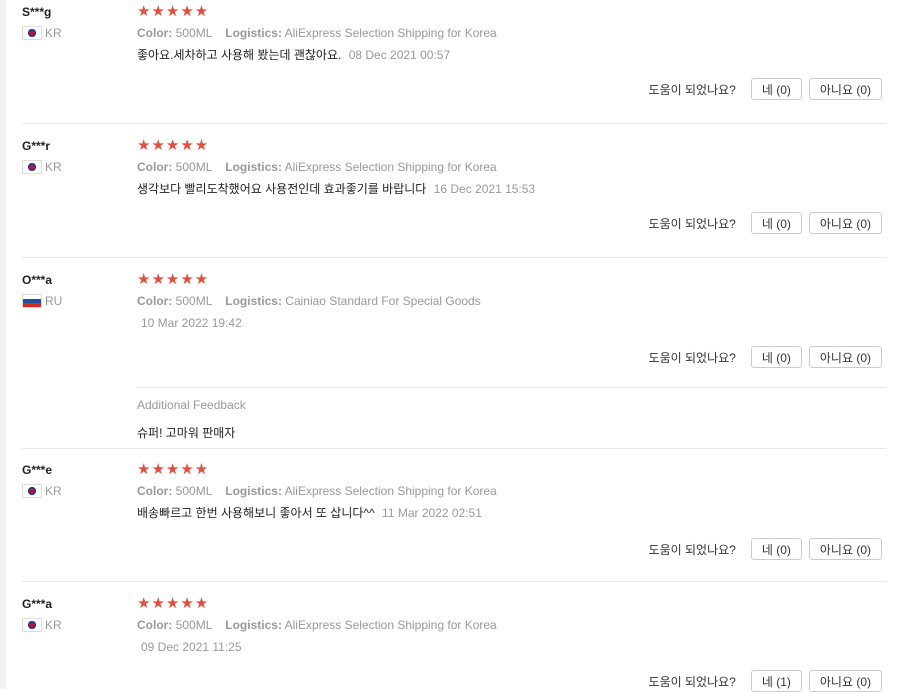 This screenshot has height=692, width=900. I want to click on left-edge-strip, so click(3, 344).